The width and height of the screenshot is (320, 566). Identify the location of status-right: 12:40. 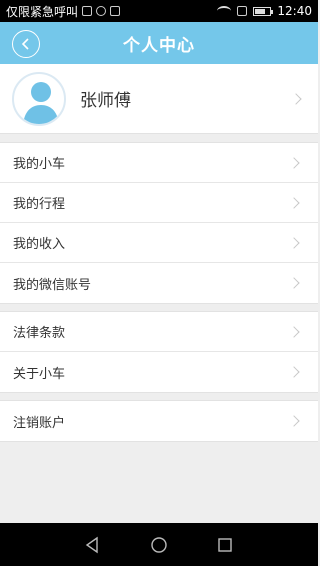
(264, 11).